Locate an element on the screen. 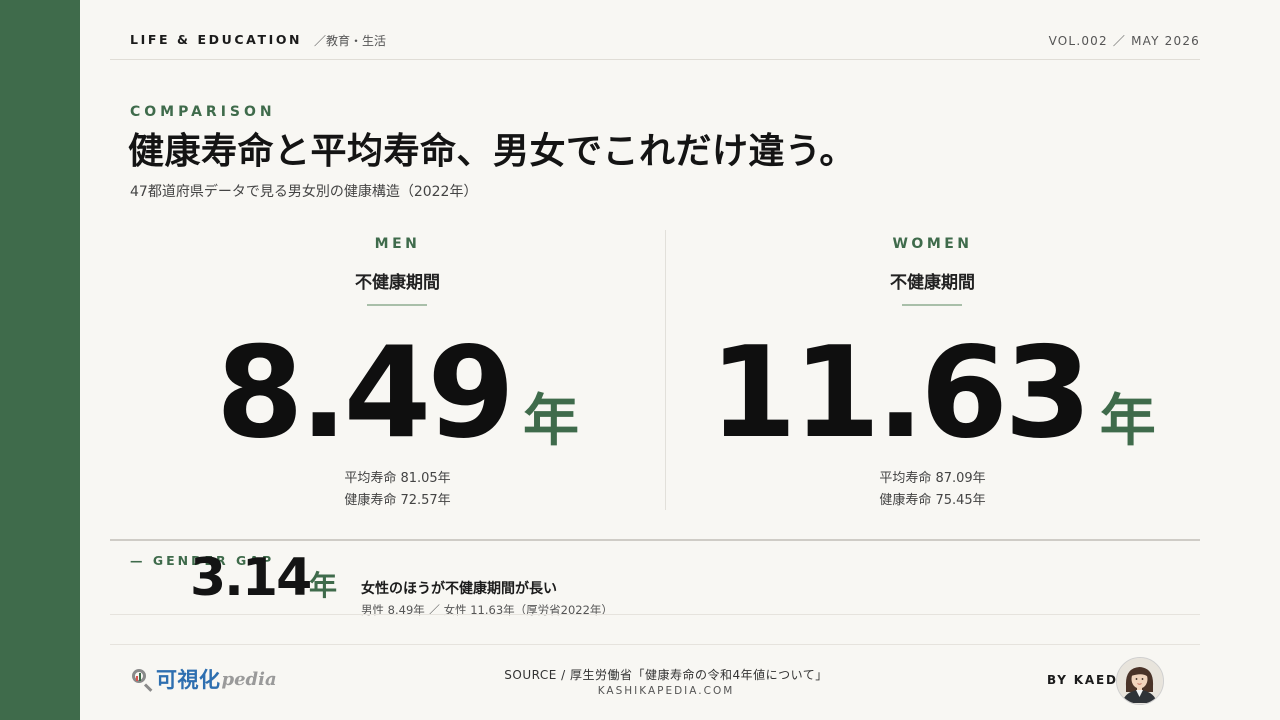 The height and width of the screenshot is (720, 1280). author-avatar is located at coordinates (1140, 681).